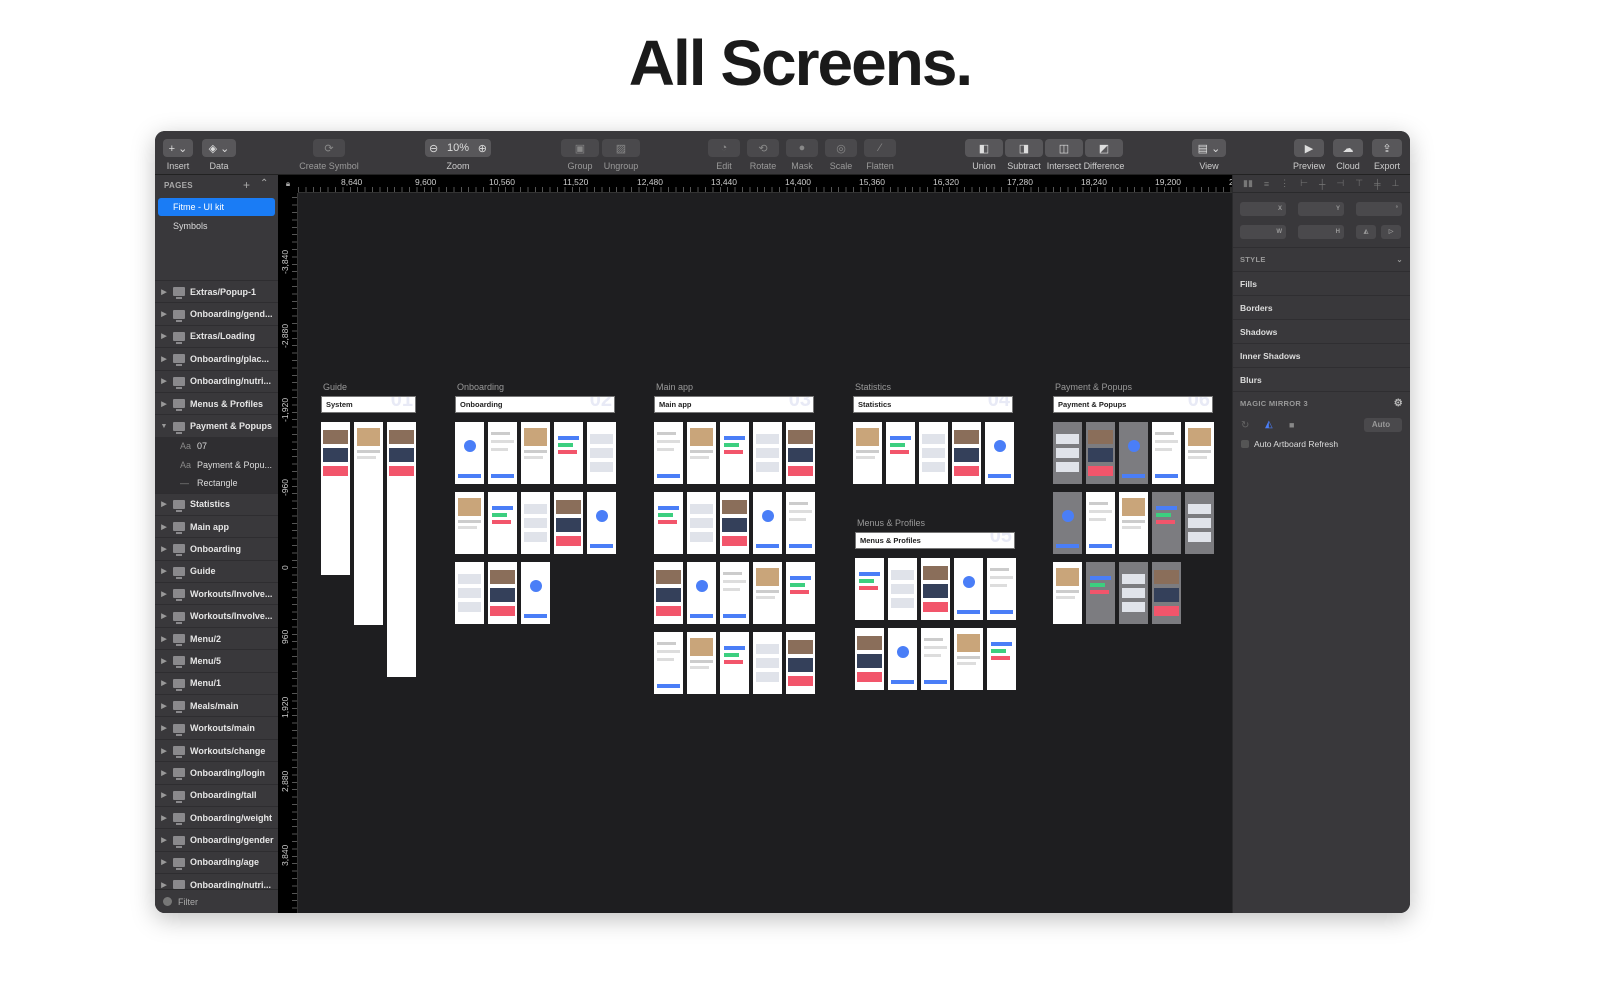  Describe the element at coordinates (216, 425) in the screenshot. I see `layer-artboard: ▼ Payment & Popups` at that location.